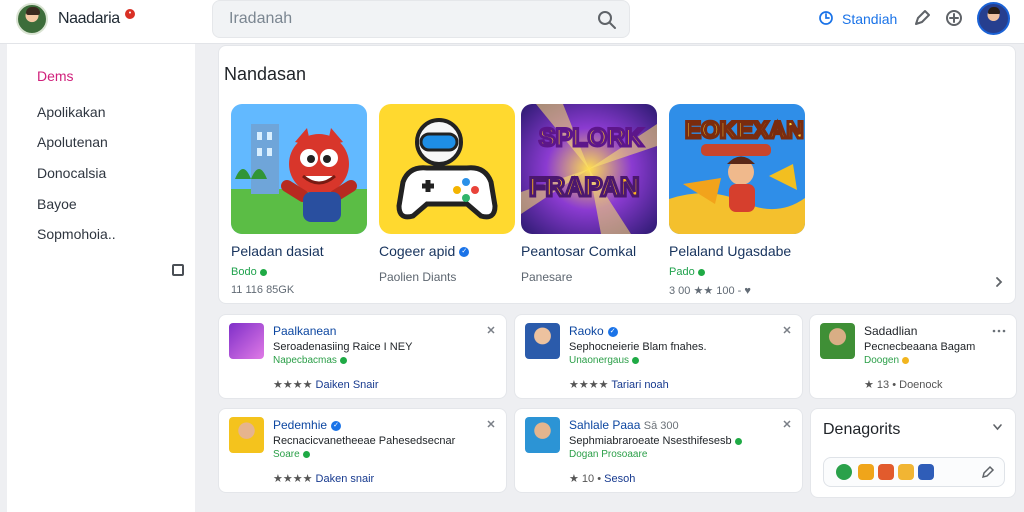 The height and width of the screenshot is (512, 1024). What do you see at coordinates (89, 19) in the screenshot?
I see `brand-name: Naadaria` at bounding box center [89, 19].